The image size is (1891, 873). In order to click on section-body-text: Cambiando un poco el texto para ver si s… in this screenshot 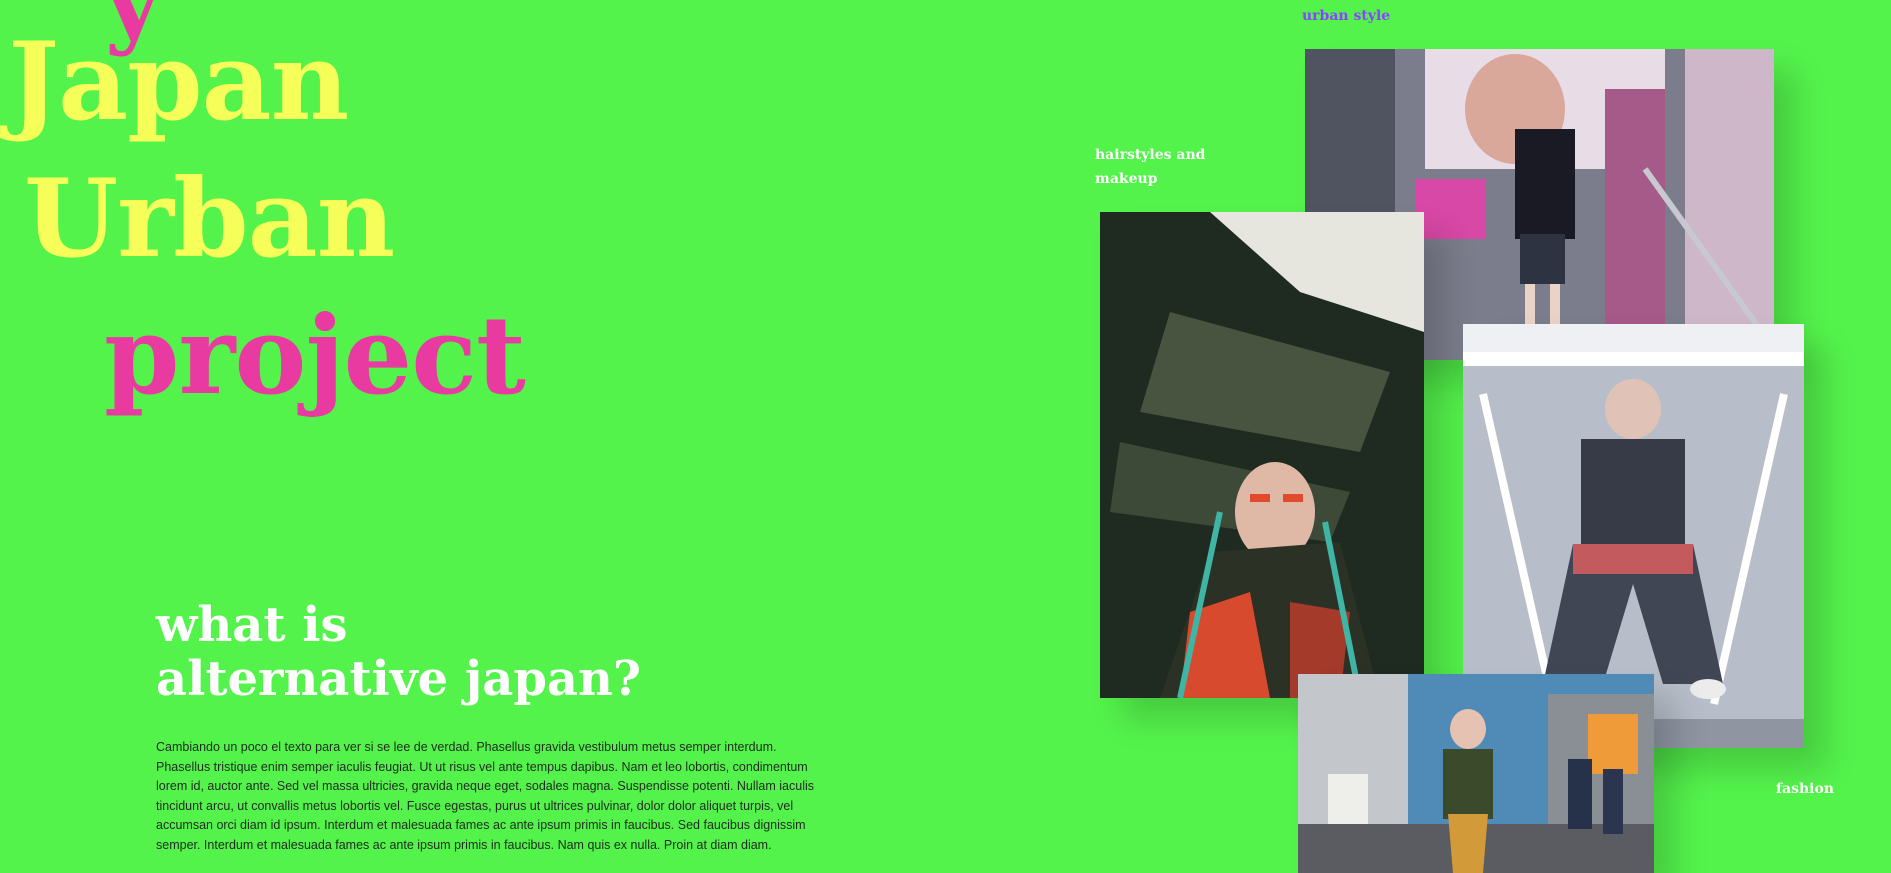, I will do `click(485, 796)`.